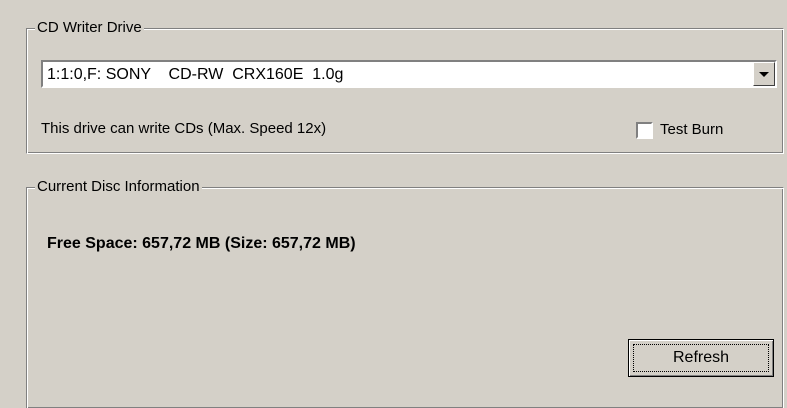 This screenshot has width=787, height=408. I want to click on free-space-text: Free Space: 657,72 MB (Size: 657,72 MB), so click(201, 243).